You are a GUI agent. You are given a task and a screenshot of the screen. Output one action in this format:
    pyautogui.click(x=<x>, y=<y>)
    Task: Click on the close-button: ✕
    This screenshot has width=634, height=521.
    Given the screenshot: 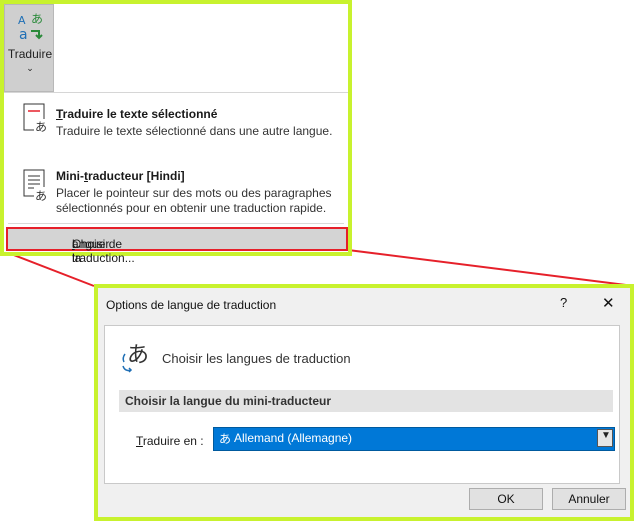 What is the action you would take?
    pyautogui.click(x=608, y=303)
    